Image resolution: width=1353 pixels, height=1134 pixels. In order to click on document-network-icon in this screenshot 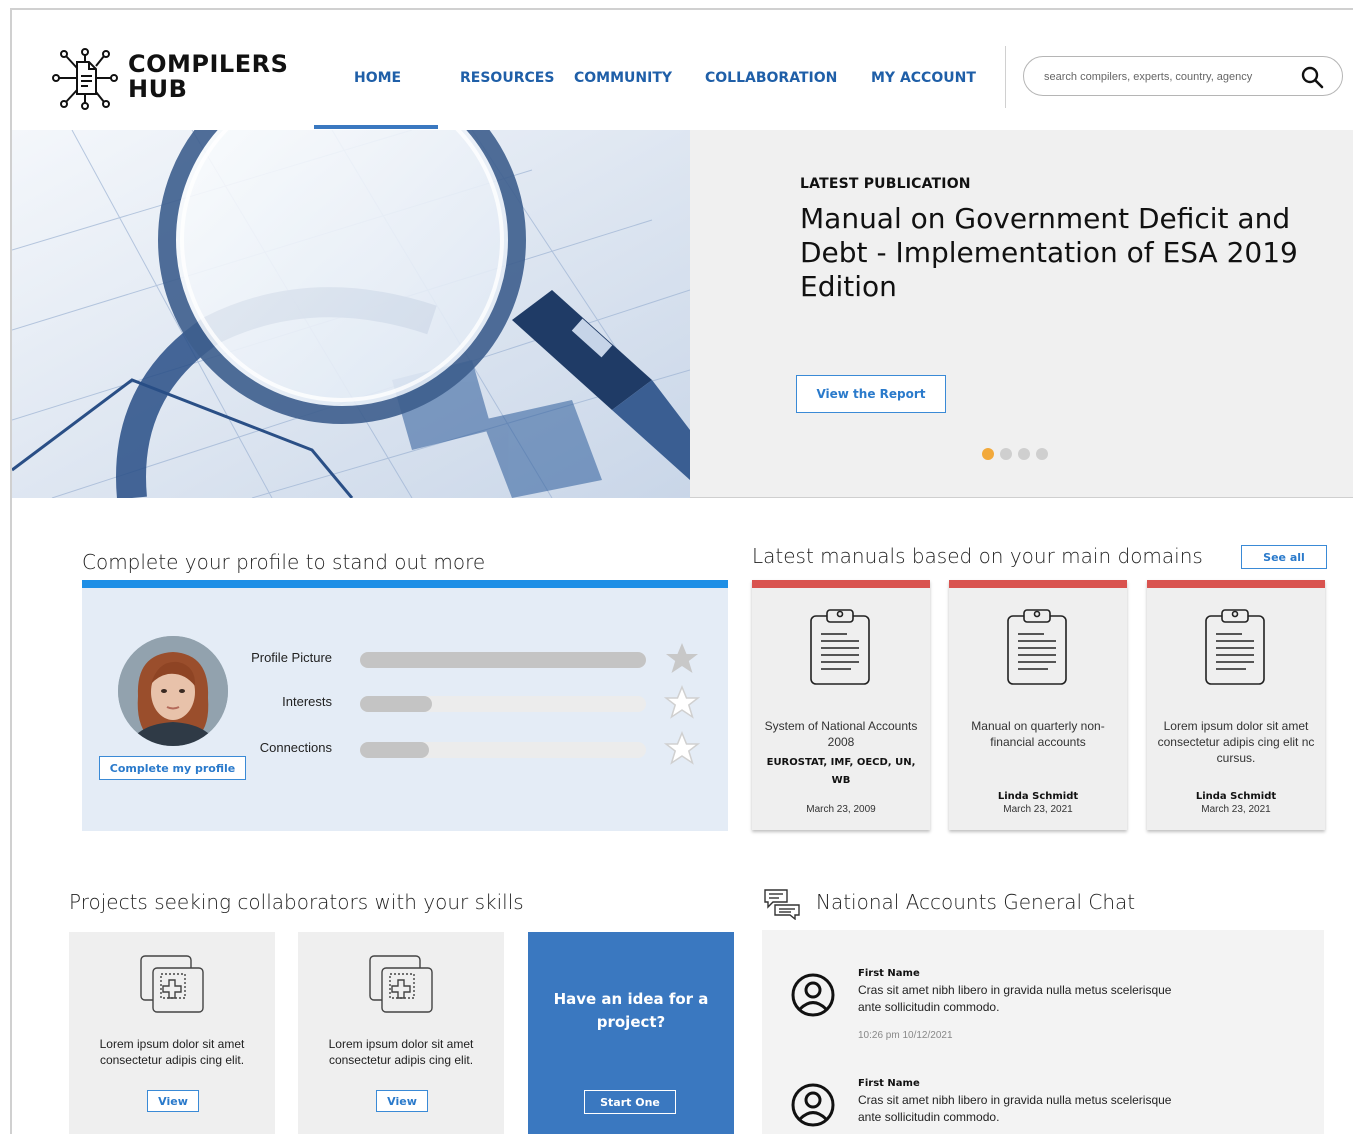, I will do `click(85, 79)`.